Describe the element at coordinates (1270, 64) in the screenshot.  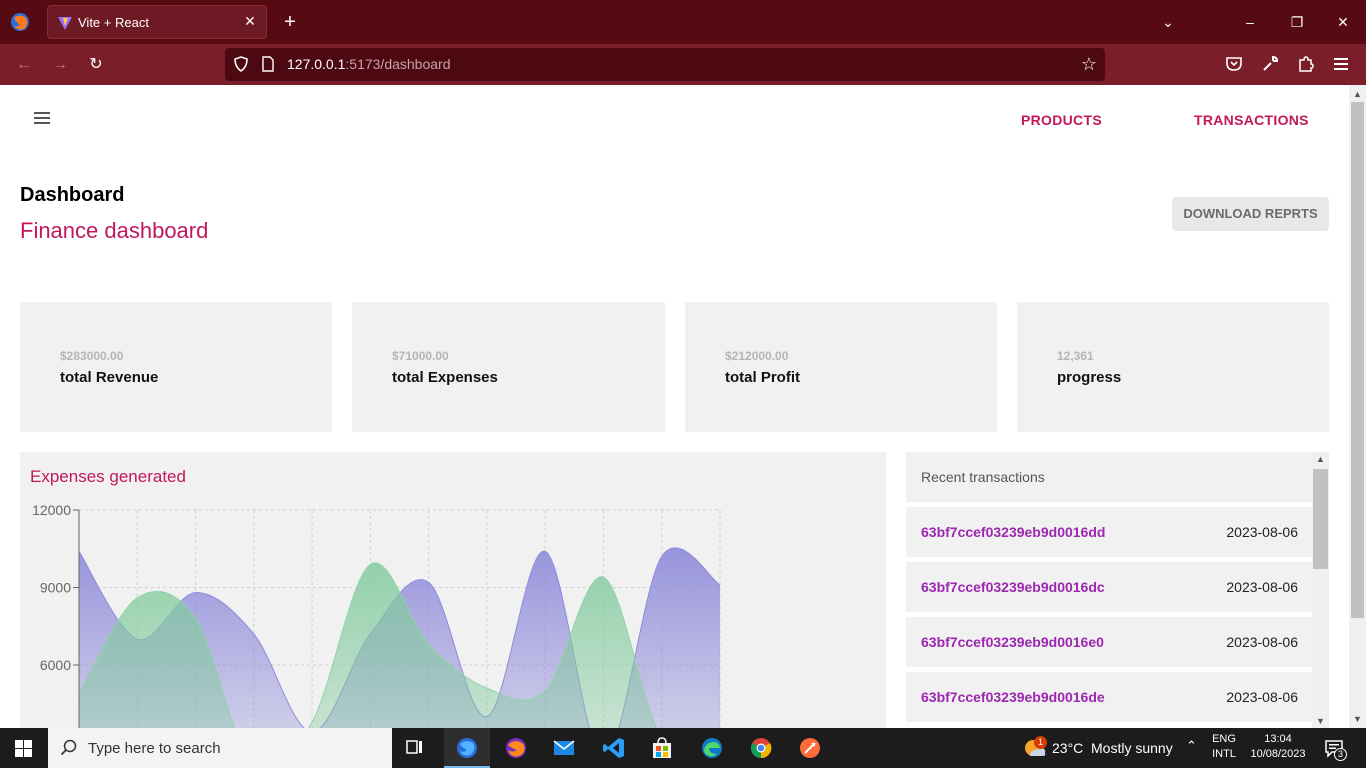
I see `wrench-icon` at that location.